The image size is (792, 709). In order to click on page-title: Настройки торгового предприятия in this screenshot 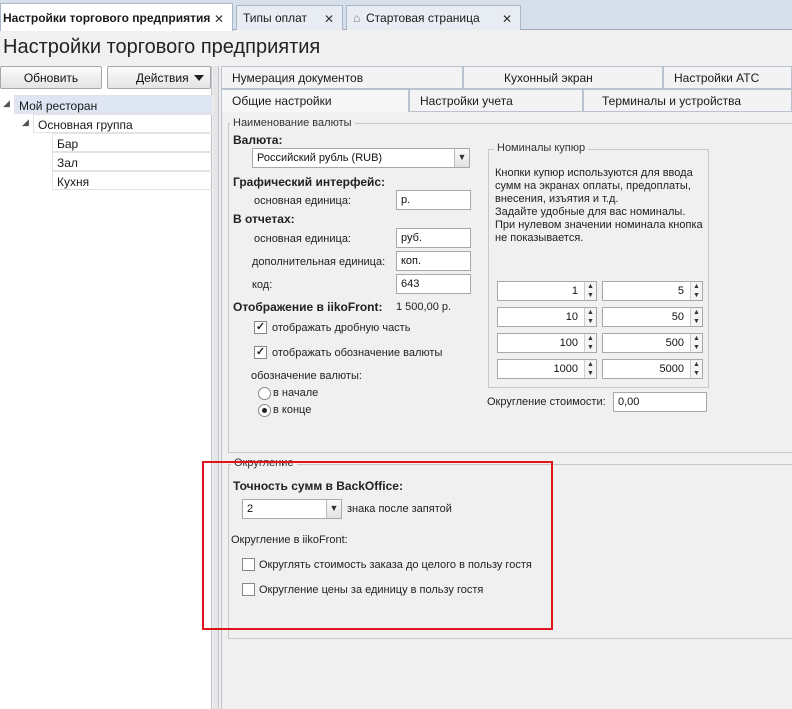, I will do `click(162, 47)`.